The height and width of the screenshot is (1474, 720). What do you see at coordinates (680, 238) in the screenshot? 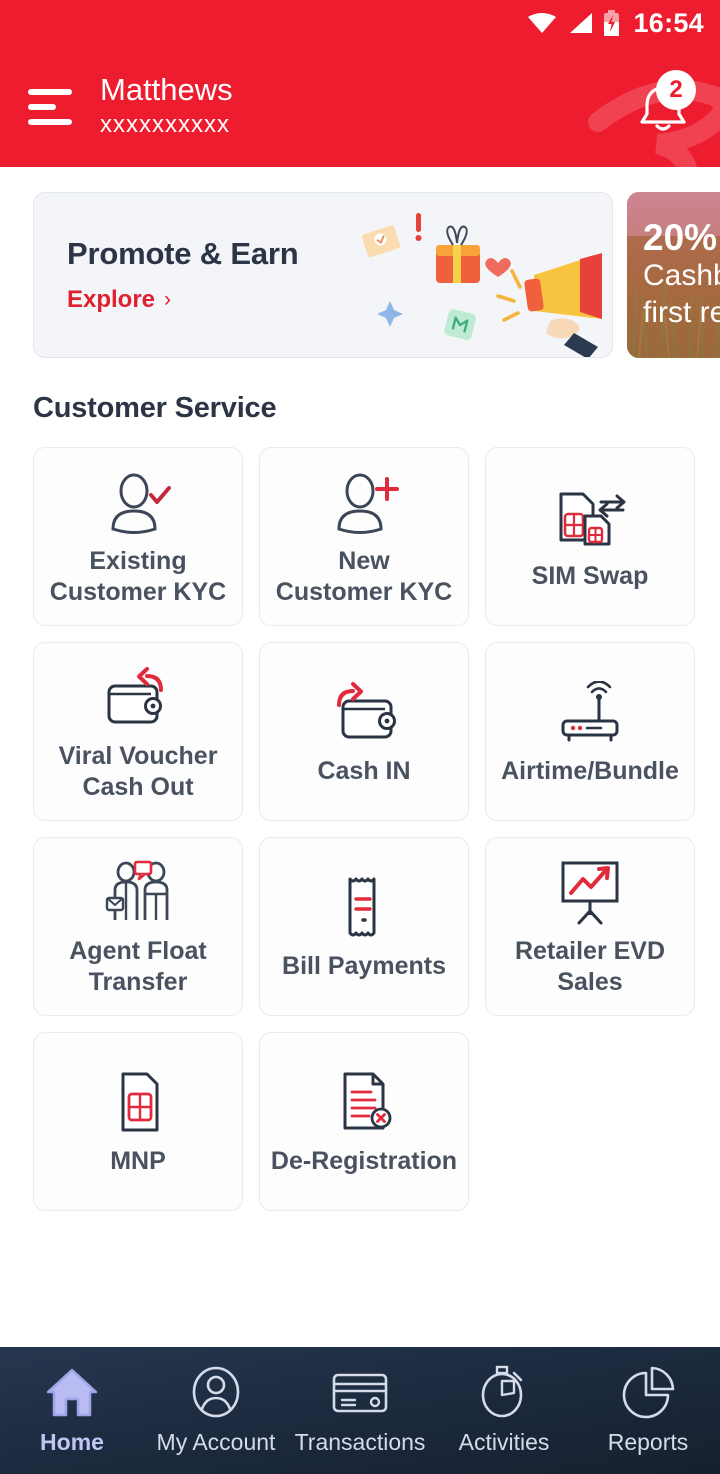
I see `cashback-percent: 20%` at bounding box center [680, 238].